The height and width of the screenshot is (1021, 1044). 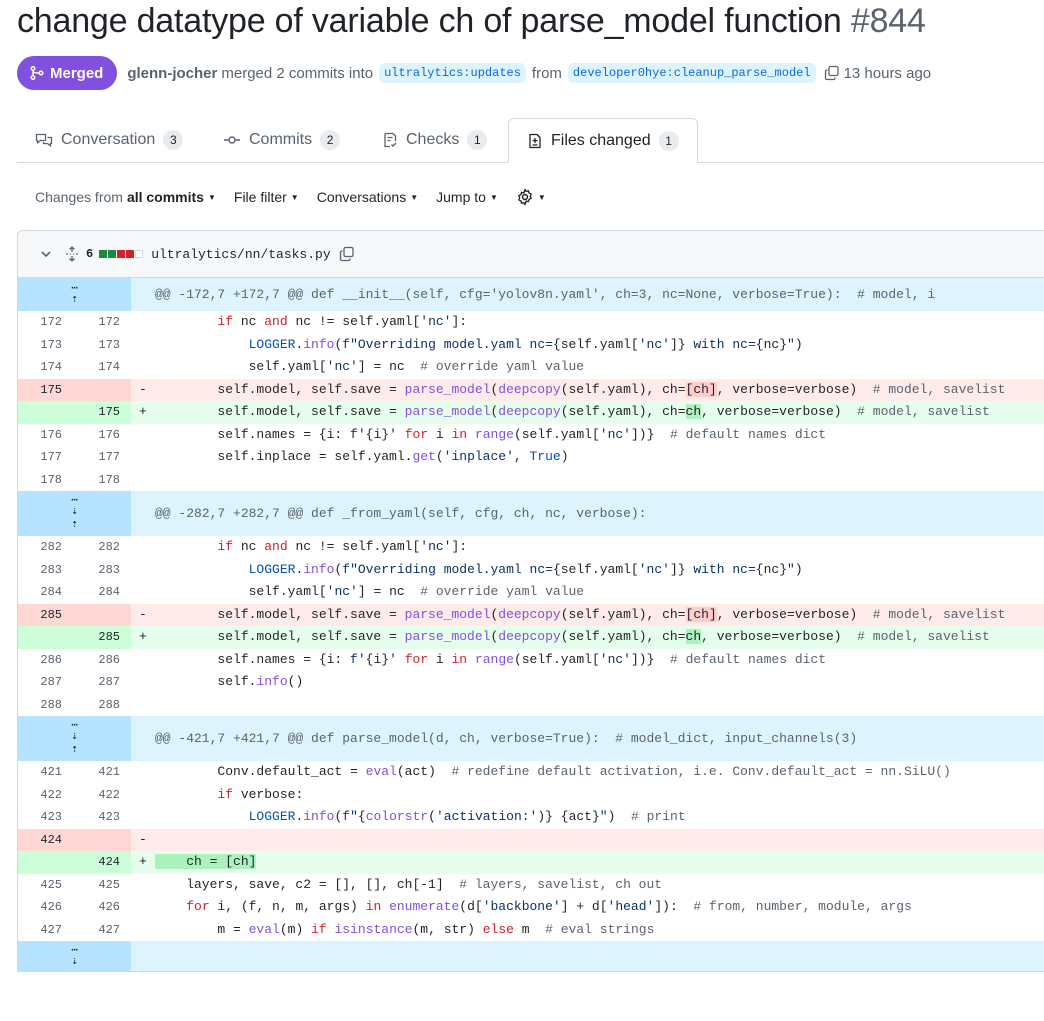 What do you see at coordinates (100, 592) in the screenshot?
I see `new-line-number: 284` at bounding box center [100, 592].